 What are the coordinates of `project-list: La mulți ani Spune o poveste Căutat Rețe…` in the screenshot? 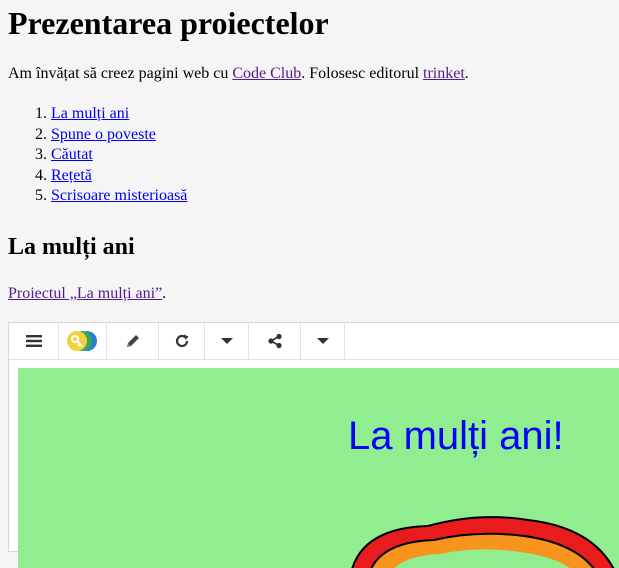 It's located at (97, 155).